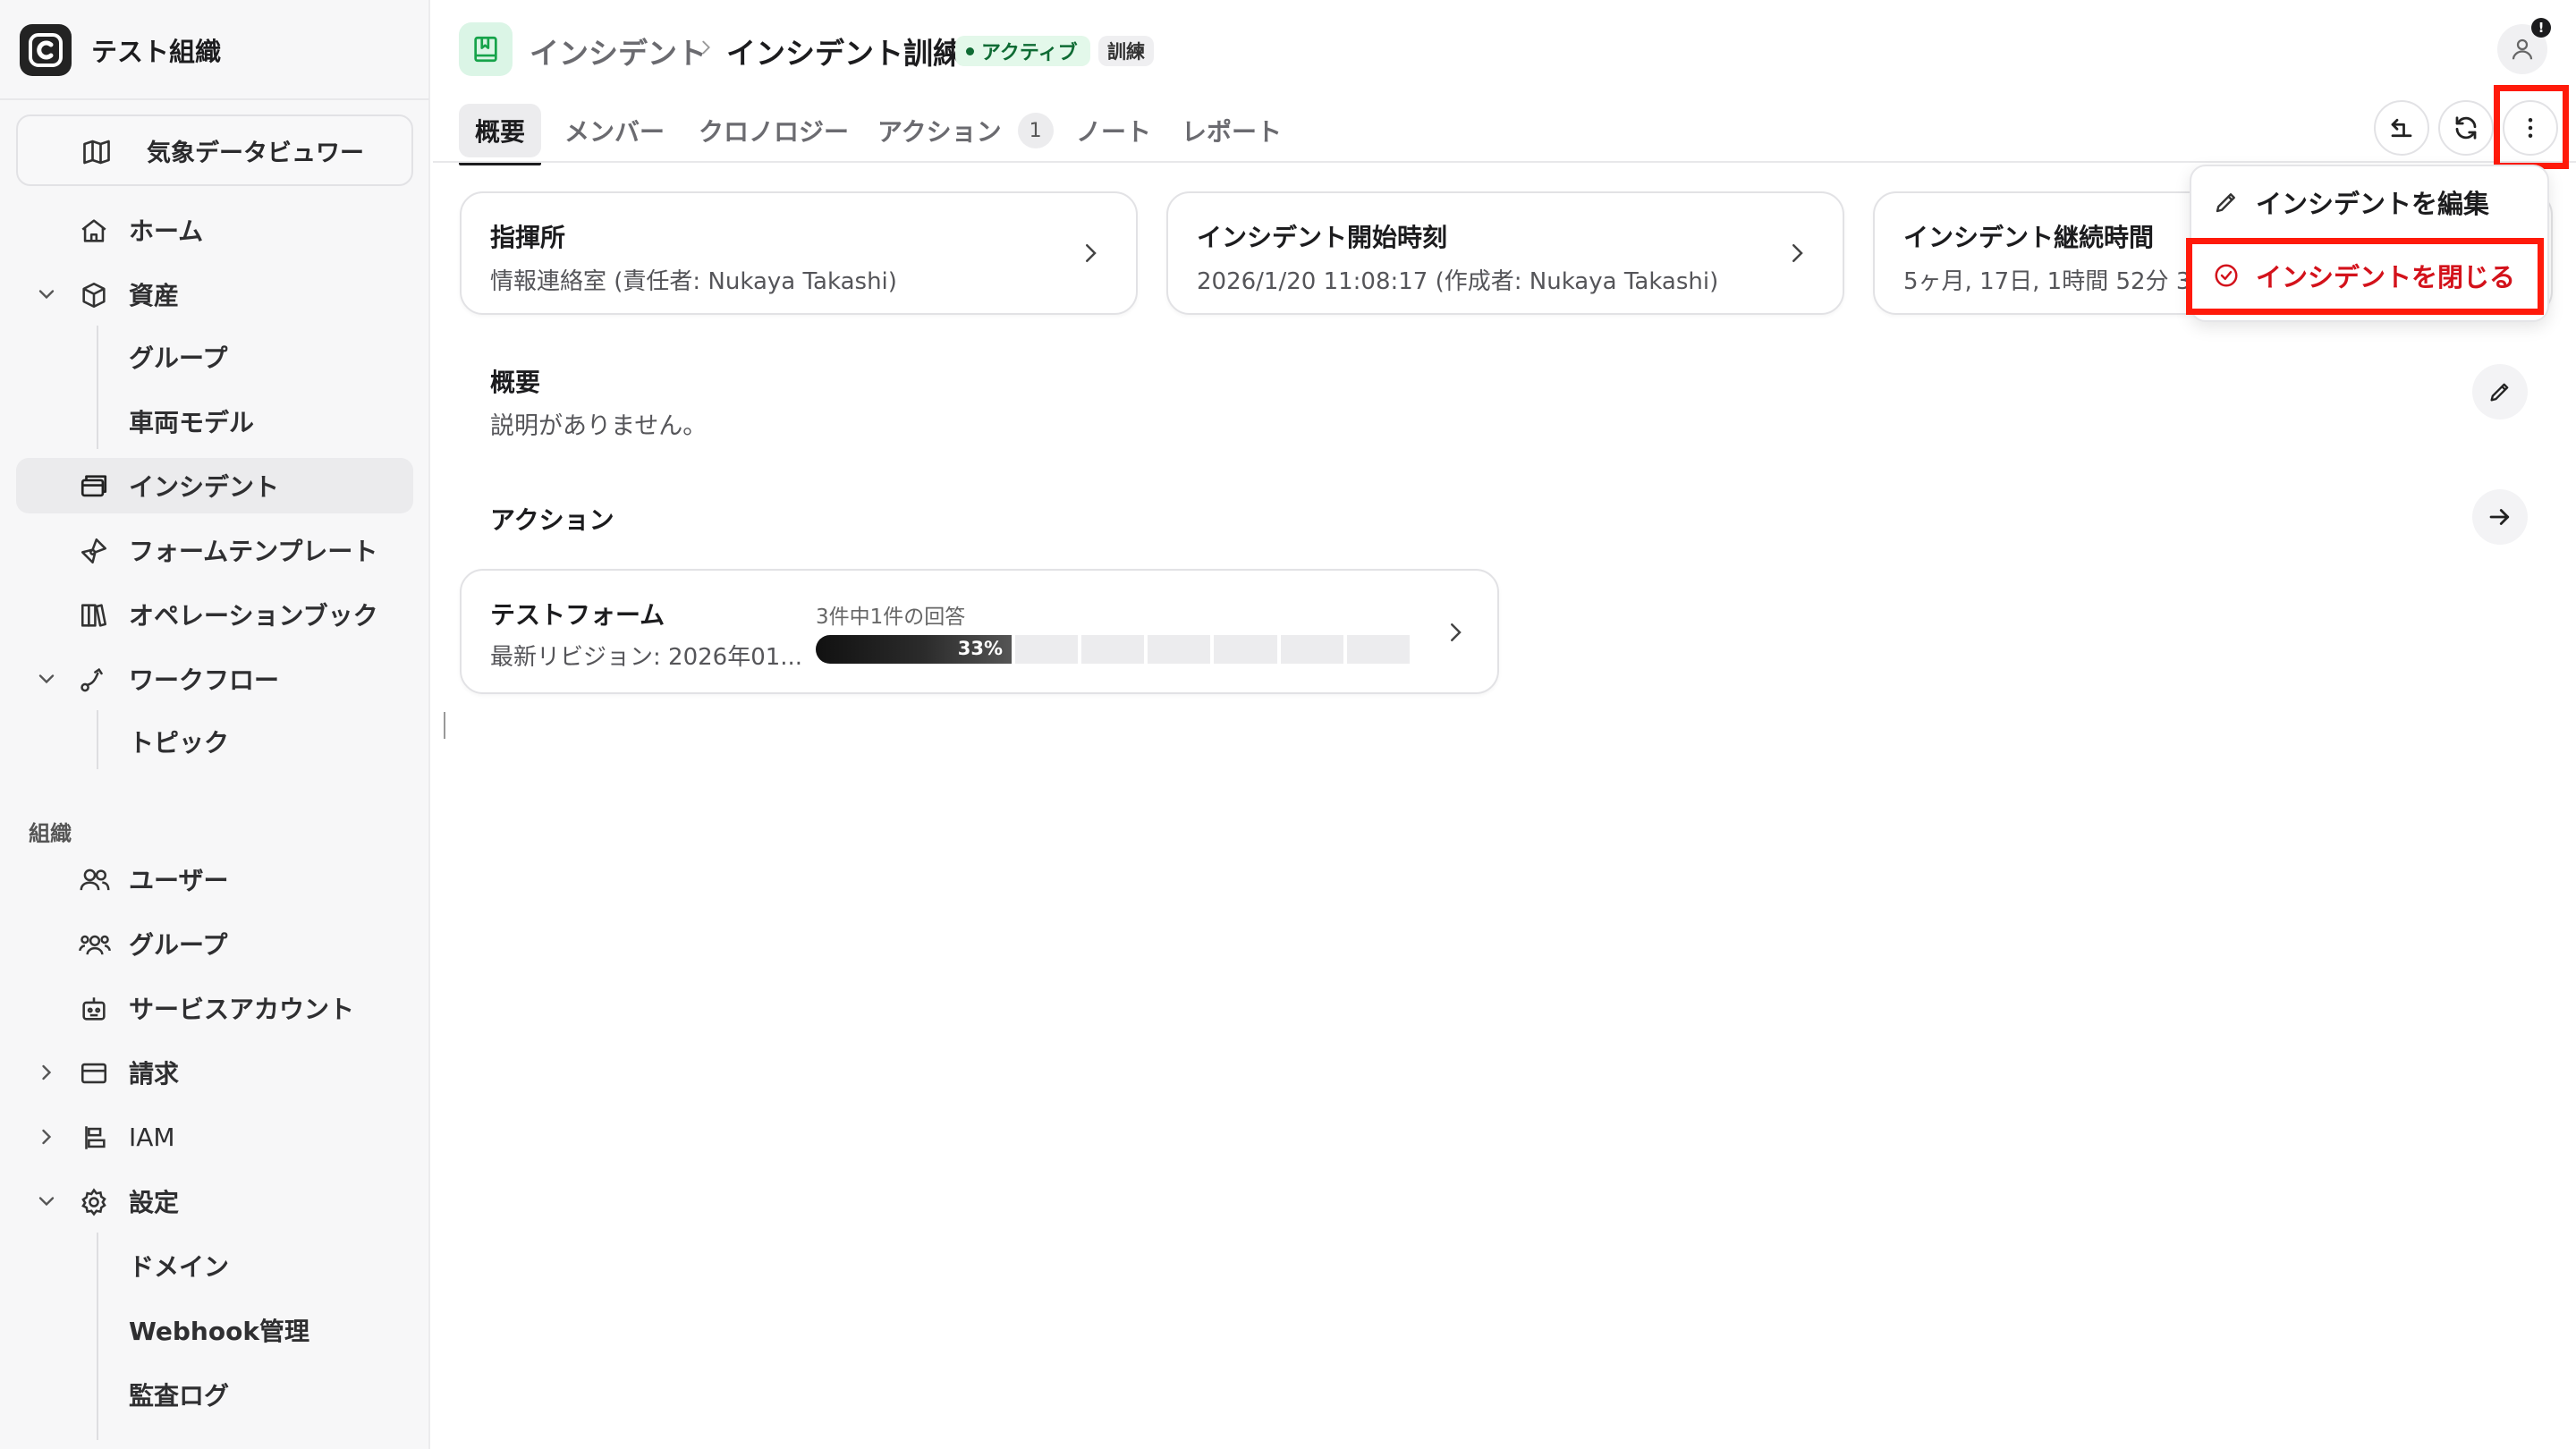  I want to click on highlight-box, so click(2531, 127).